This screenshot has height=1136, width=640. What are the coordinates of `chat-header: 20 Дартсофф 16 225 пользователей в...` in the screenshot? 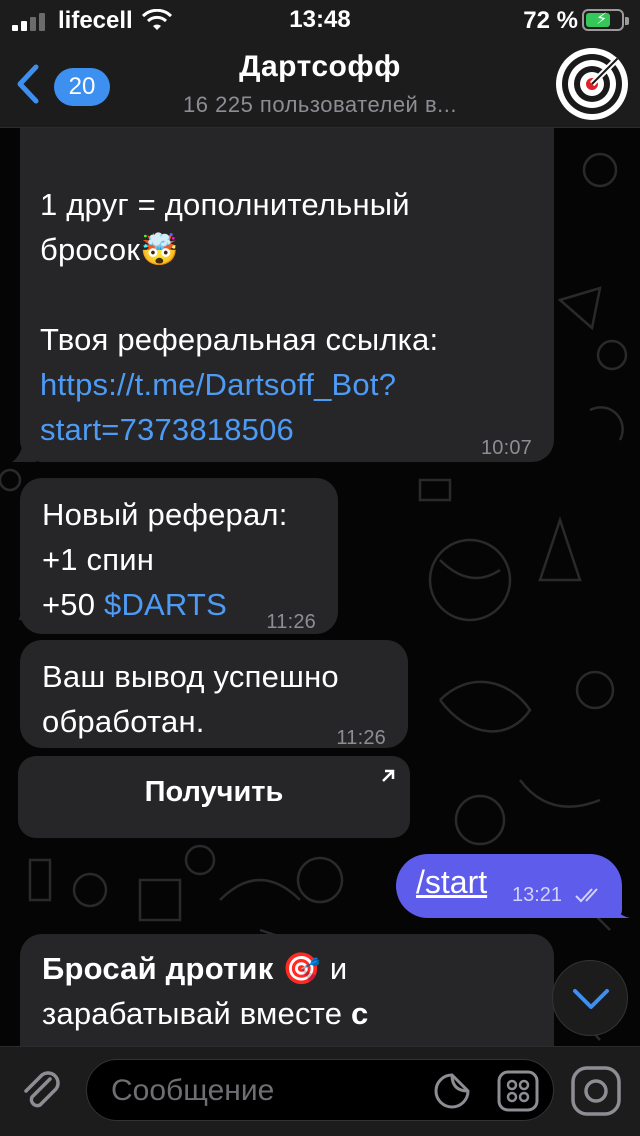 It's located at (320, 84).